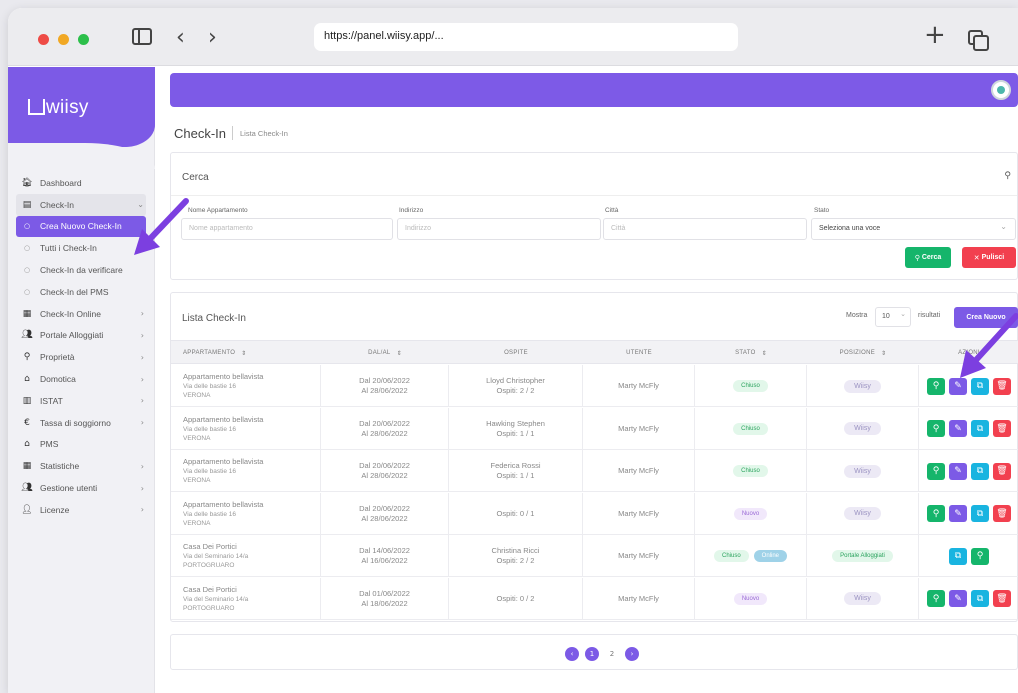 The height and width of the screenshot is (693, 1018). Describe the element at coordinates (210, 429) in the screenshot. I see `apartment-address: Via delle bastie 16` at that location.